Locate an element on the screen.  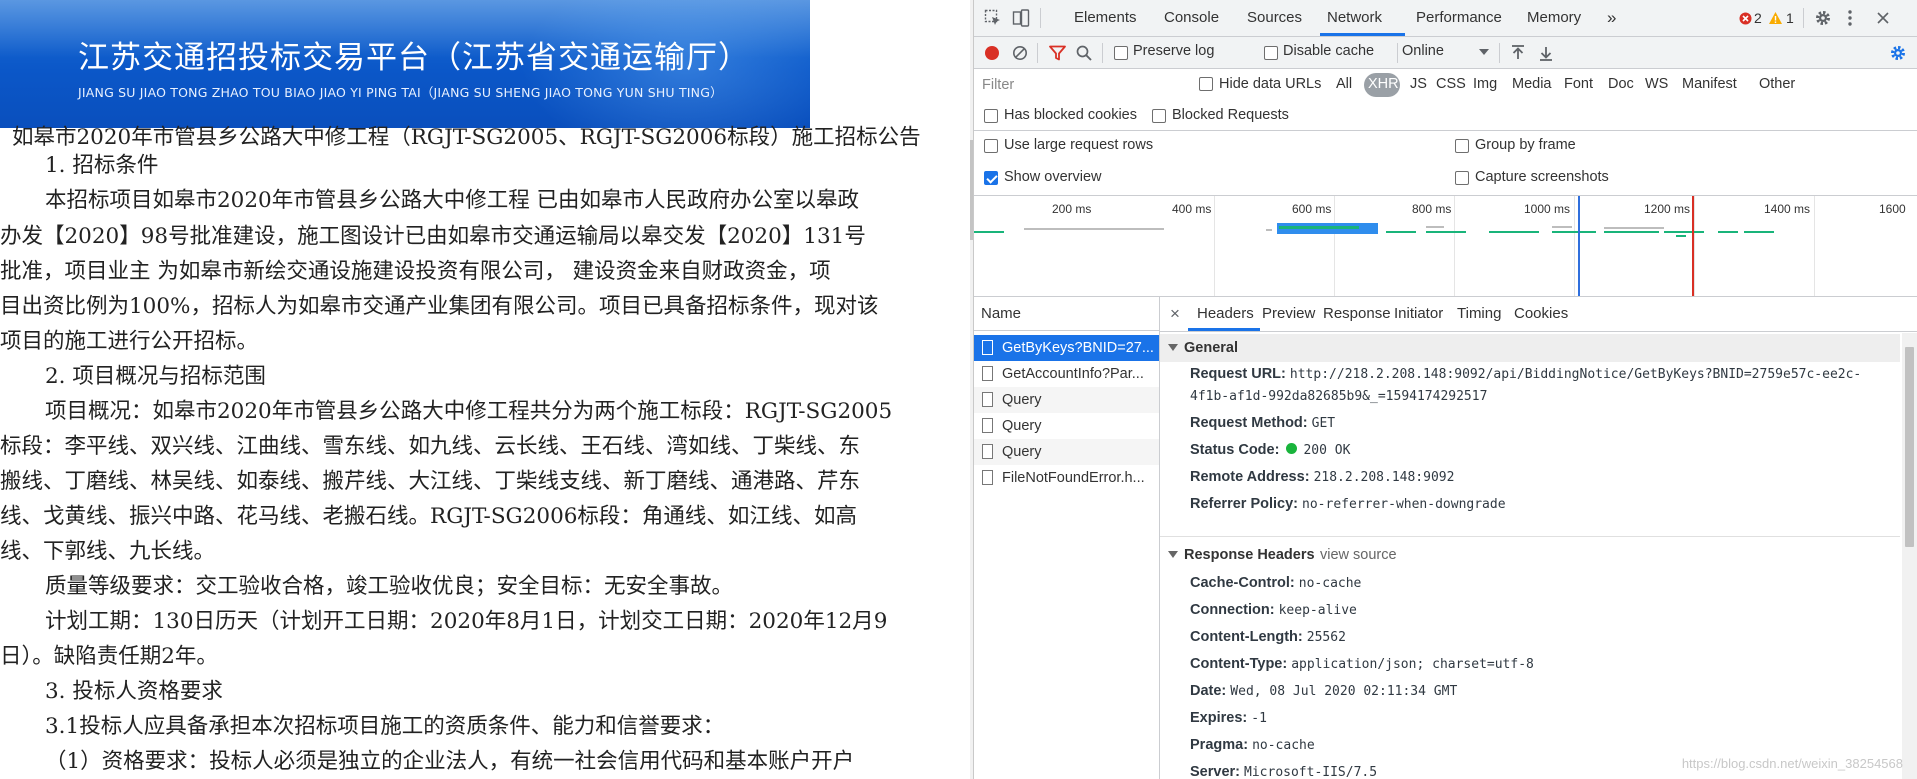
filter-type-css: CSS is located at coordinates (1451, 84).